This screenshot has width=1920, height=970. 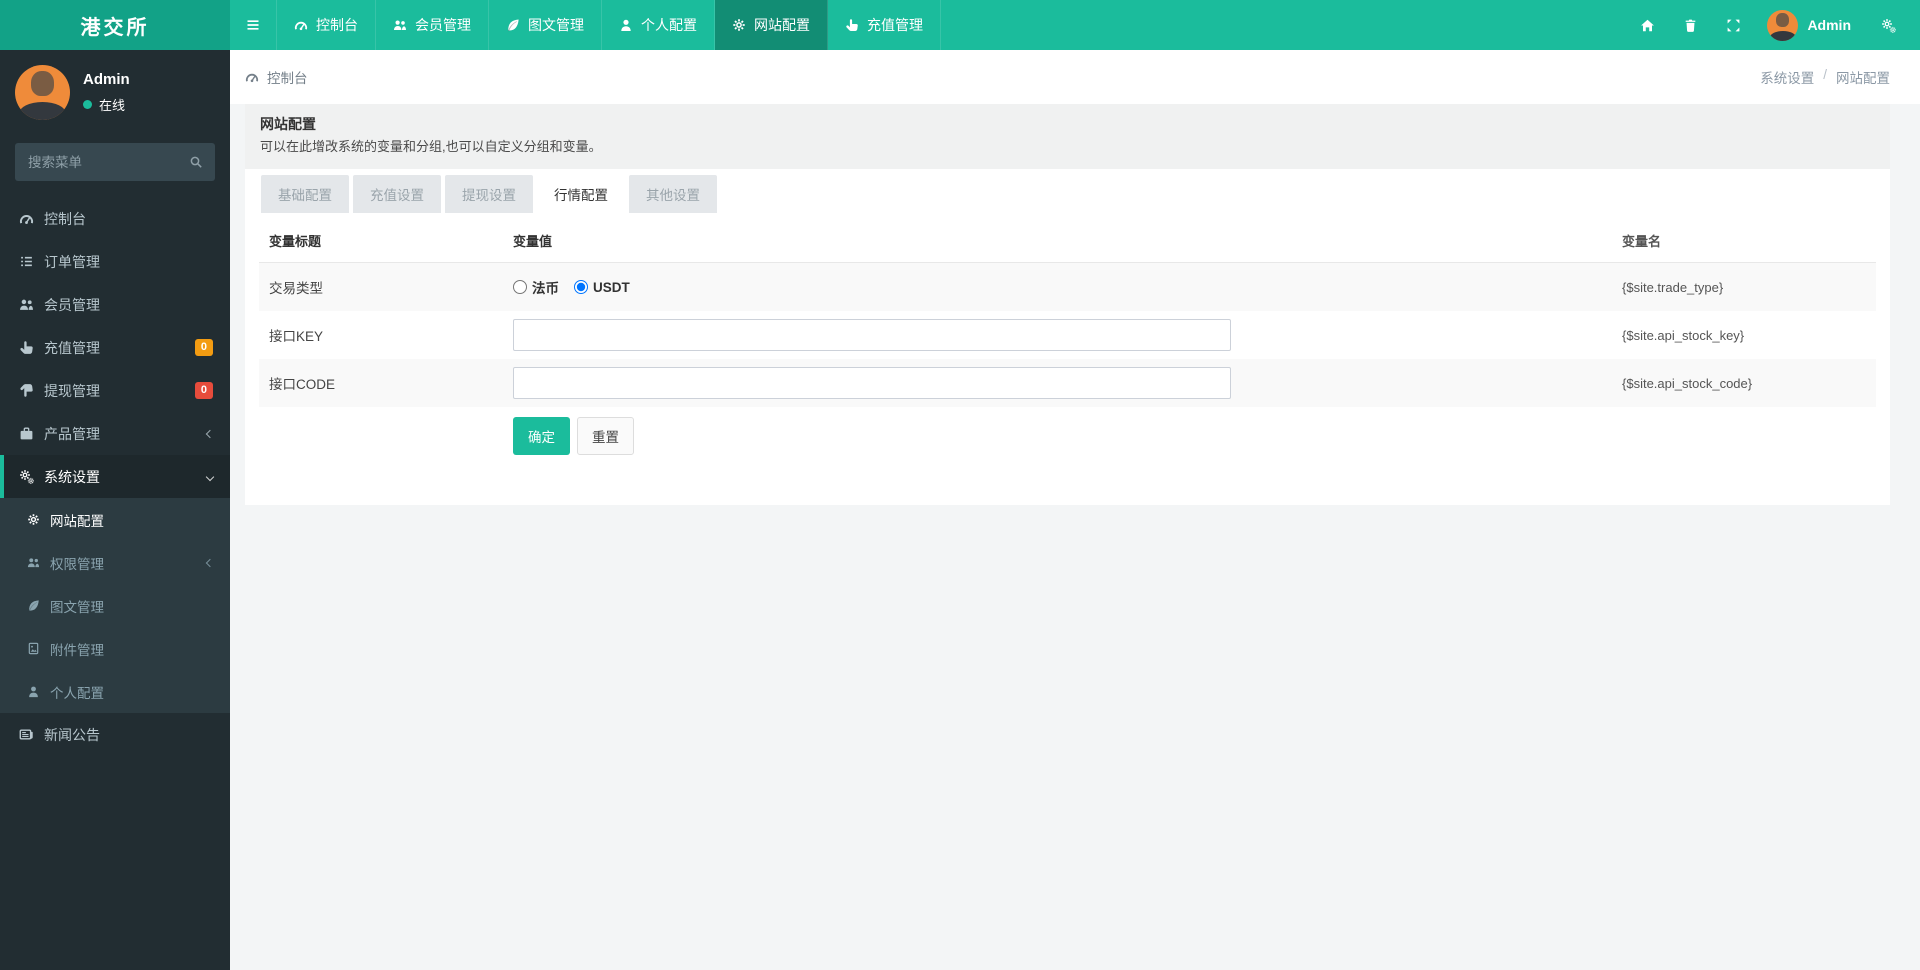 I want to click on sidebar-avatar, so click(x=42, y=92).